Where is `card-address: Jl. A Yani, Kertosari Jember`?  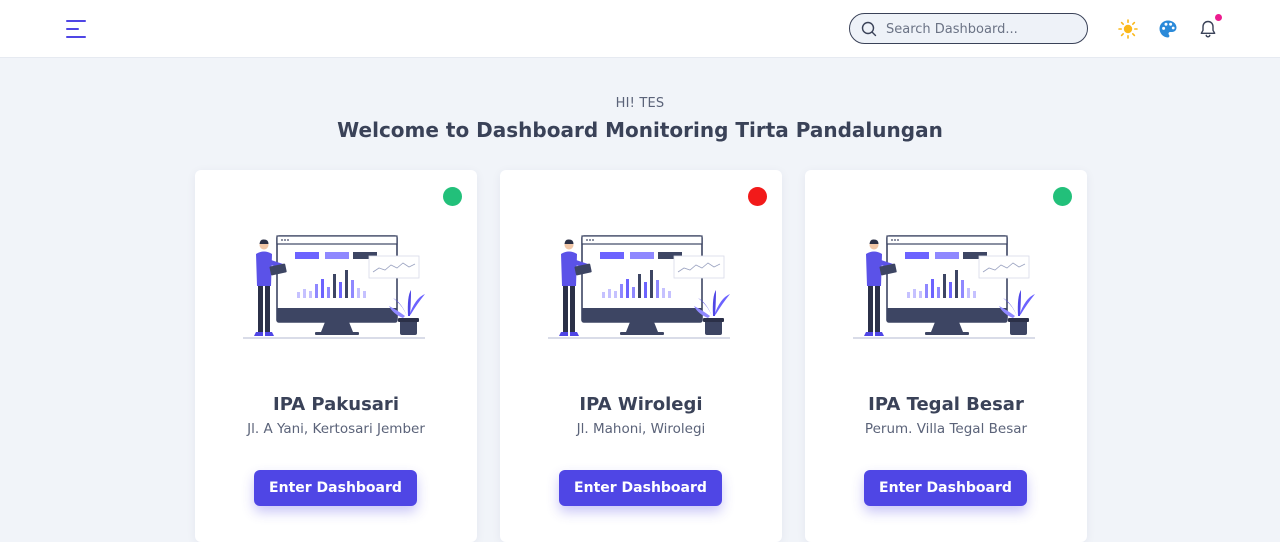
card-address: Jl. A Yani, Kertosari Jember is located at coordinates (336, 429).